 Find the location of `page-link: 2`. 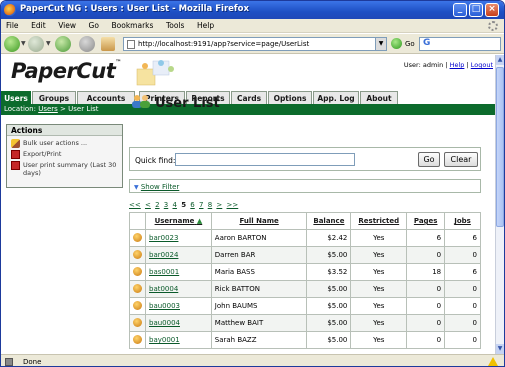

page-link: 2 is located at coordinates (157, 205).